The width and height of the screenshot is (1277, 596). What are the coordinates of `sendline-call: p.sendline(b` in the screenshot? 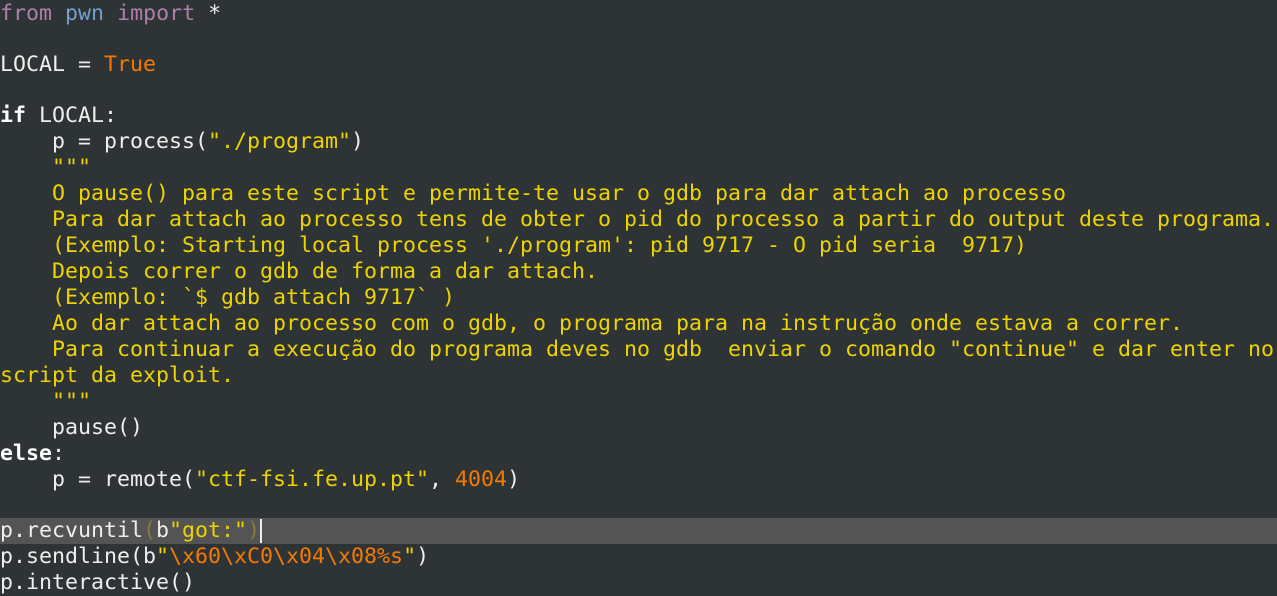 It's located at (78, 556).